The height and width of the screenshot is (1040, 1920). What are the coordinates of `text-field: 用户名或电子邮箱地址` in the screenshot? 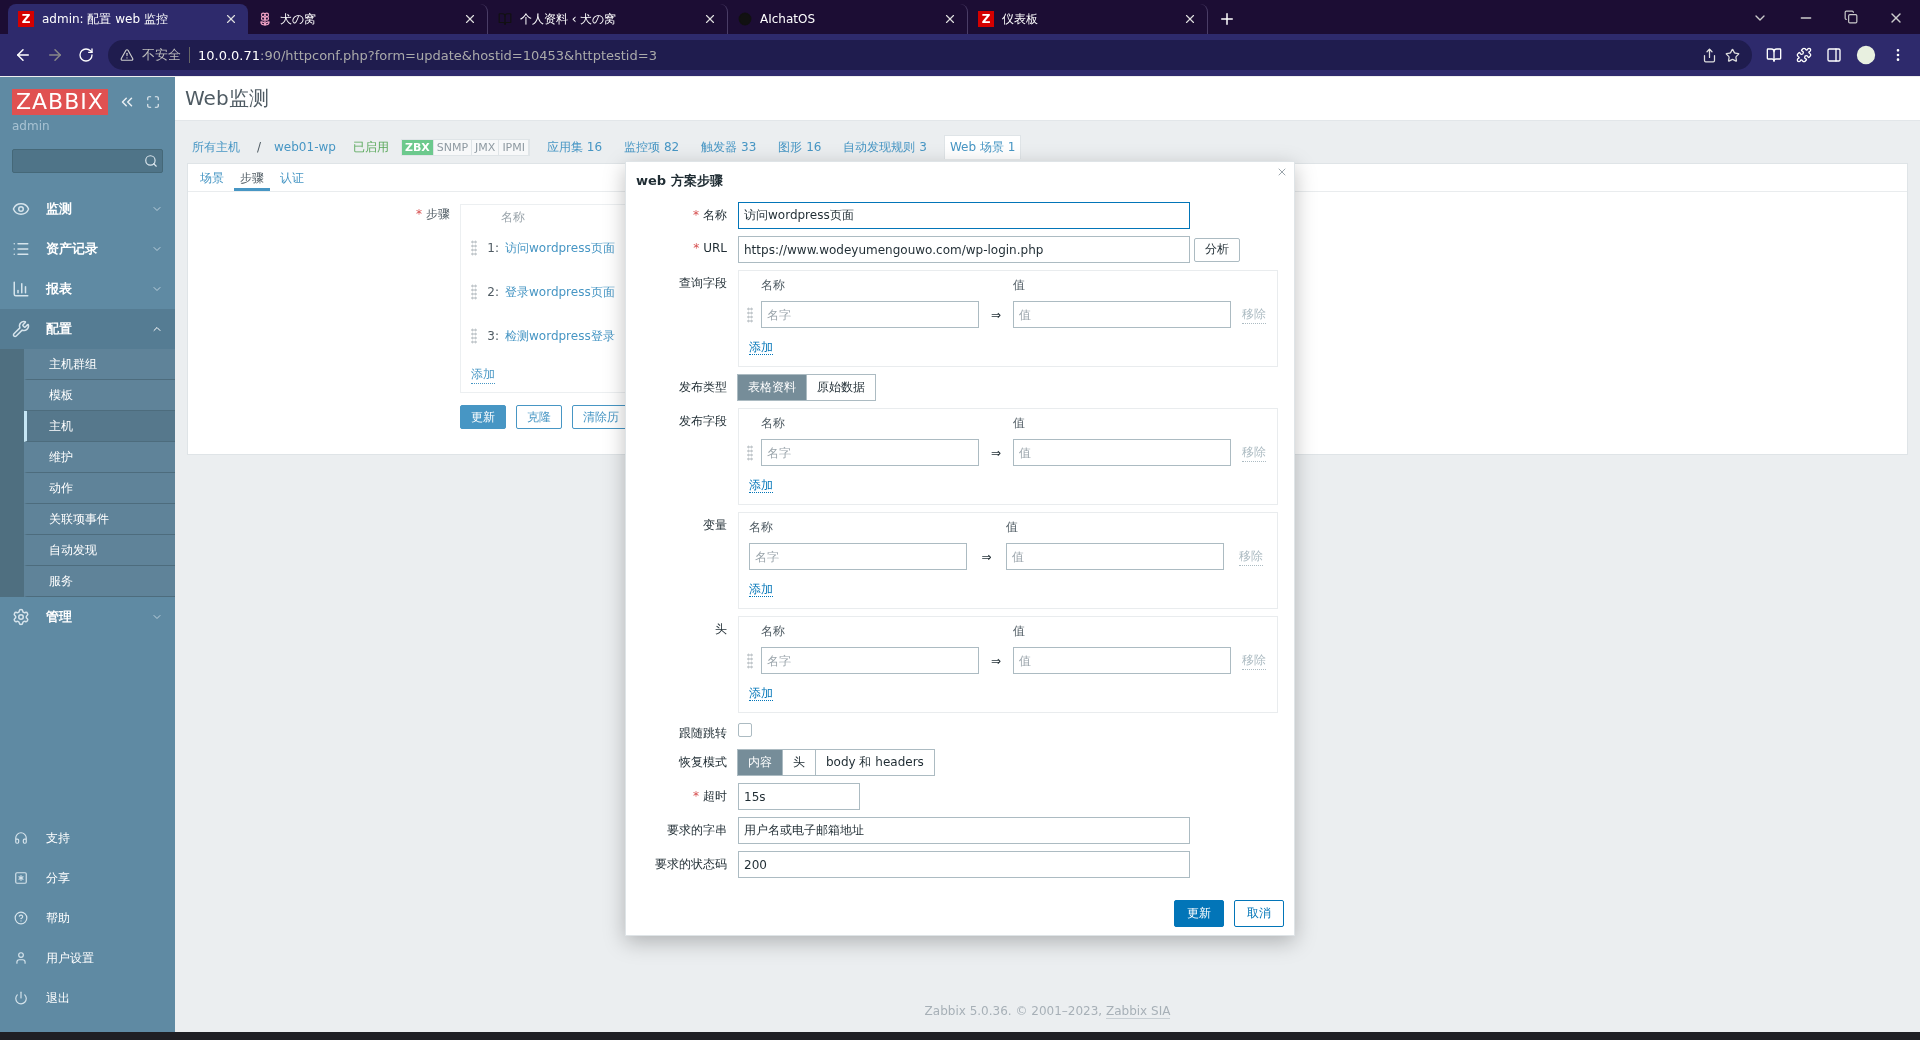 It's located at (964, 830).